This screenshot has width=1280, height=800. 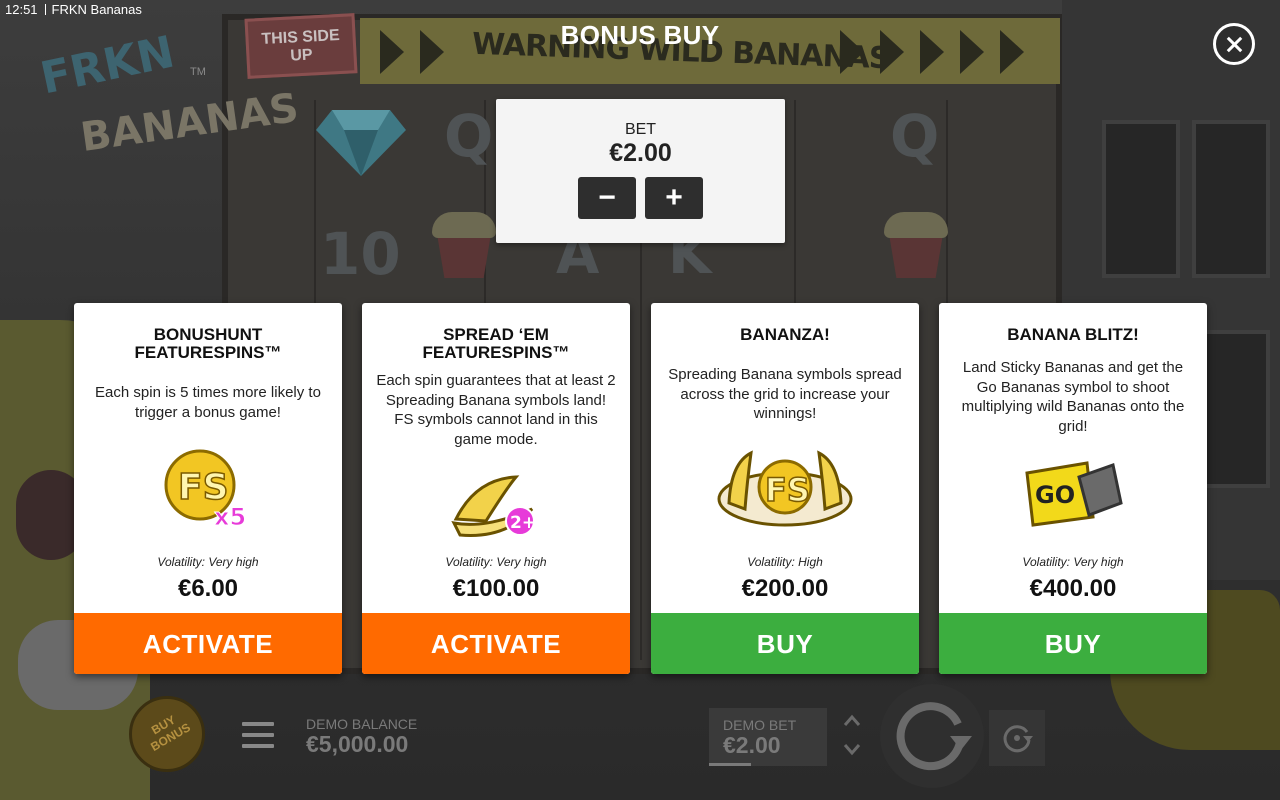 I want to click on fs-bananas-icon: FS, so click(x=785, y=488).